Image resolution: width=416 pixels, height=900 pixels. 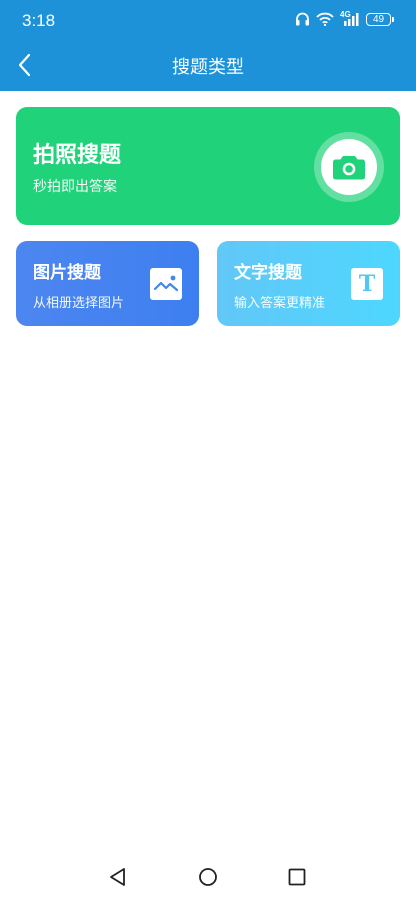 I want to click on triangle-back-icon, so click(x=117, y=877).